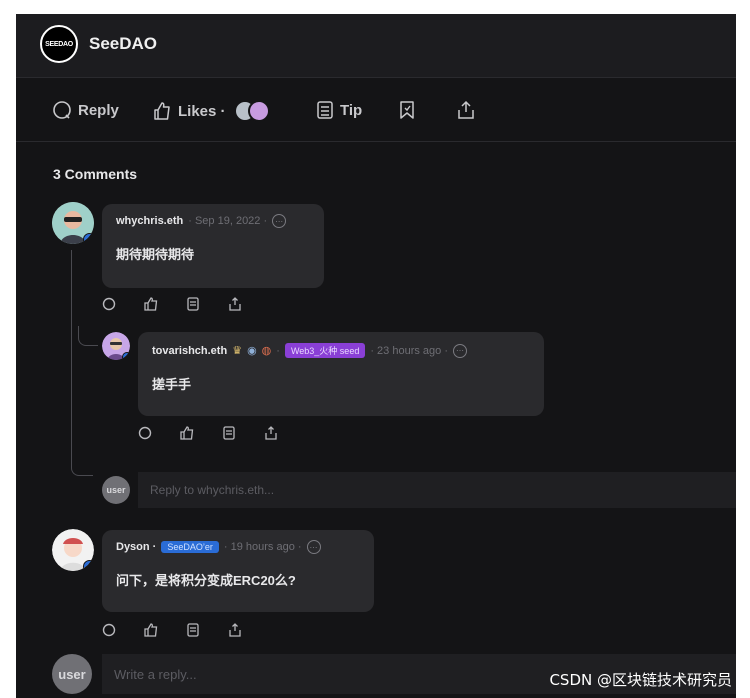  I want to click on comment-date: · 23 hours ago ·, so click(409, 350).